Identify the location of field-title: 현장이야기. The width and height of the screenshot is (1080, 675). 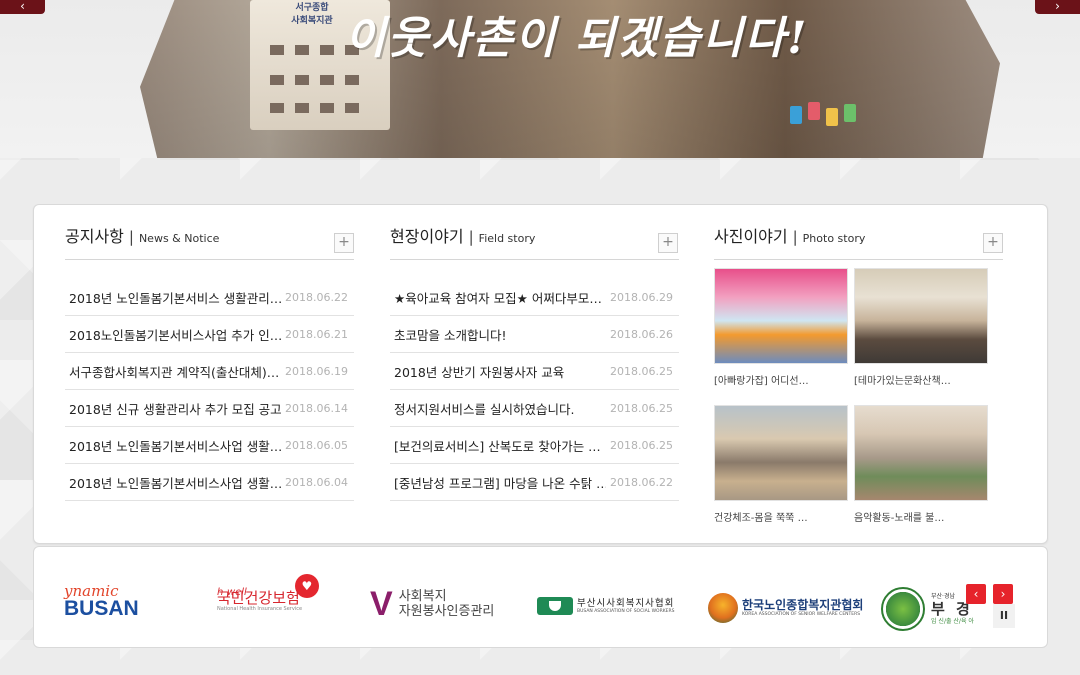
(427, 236).